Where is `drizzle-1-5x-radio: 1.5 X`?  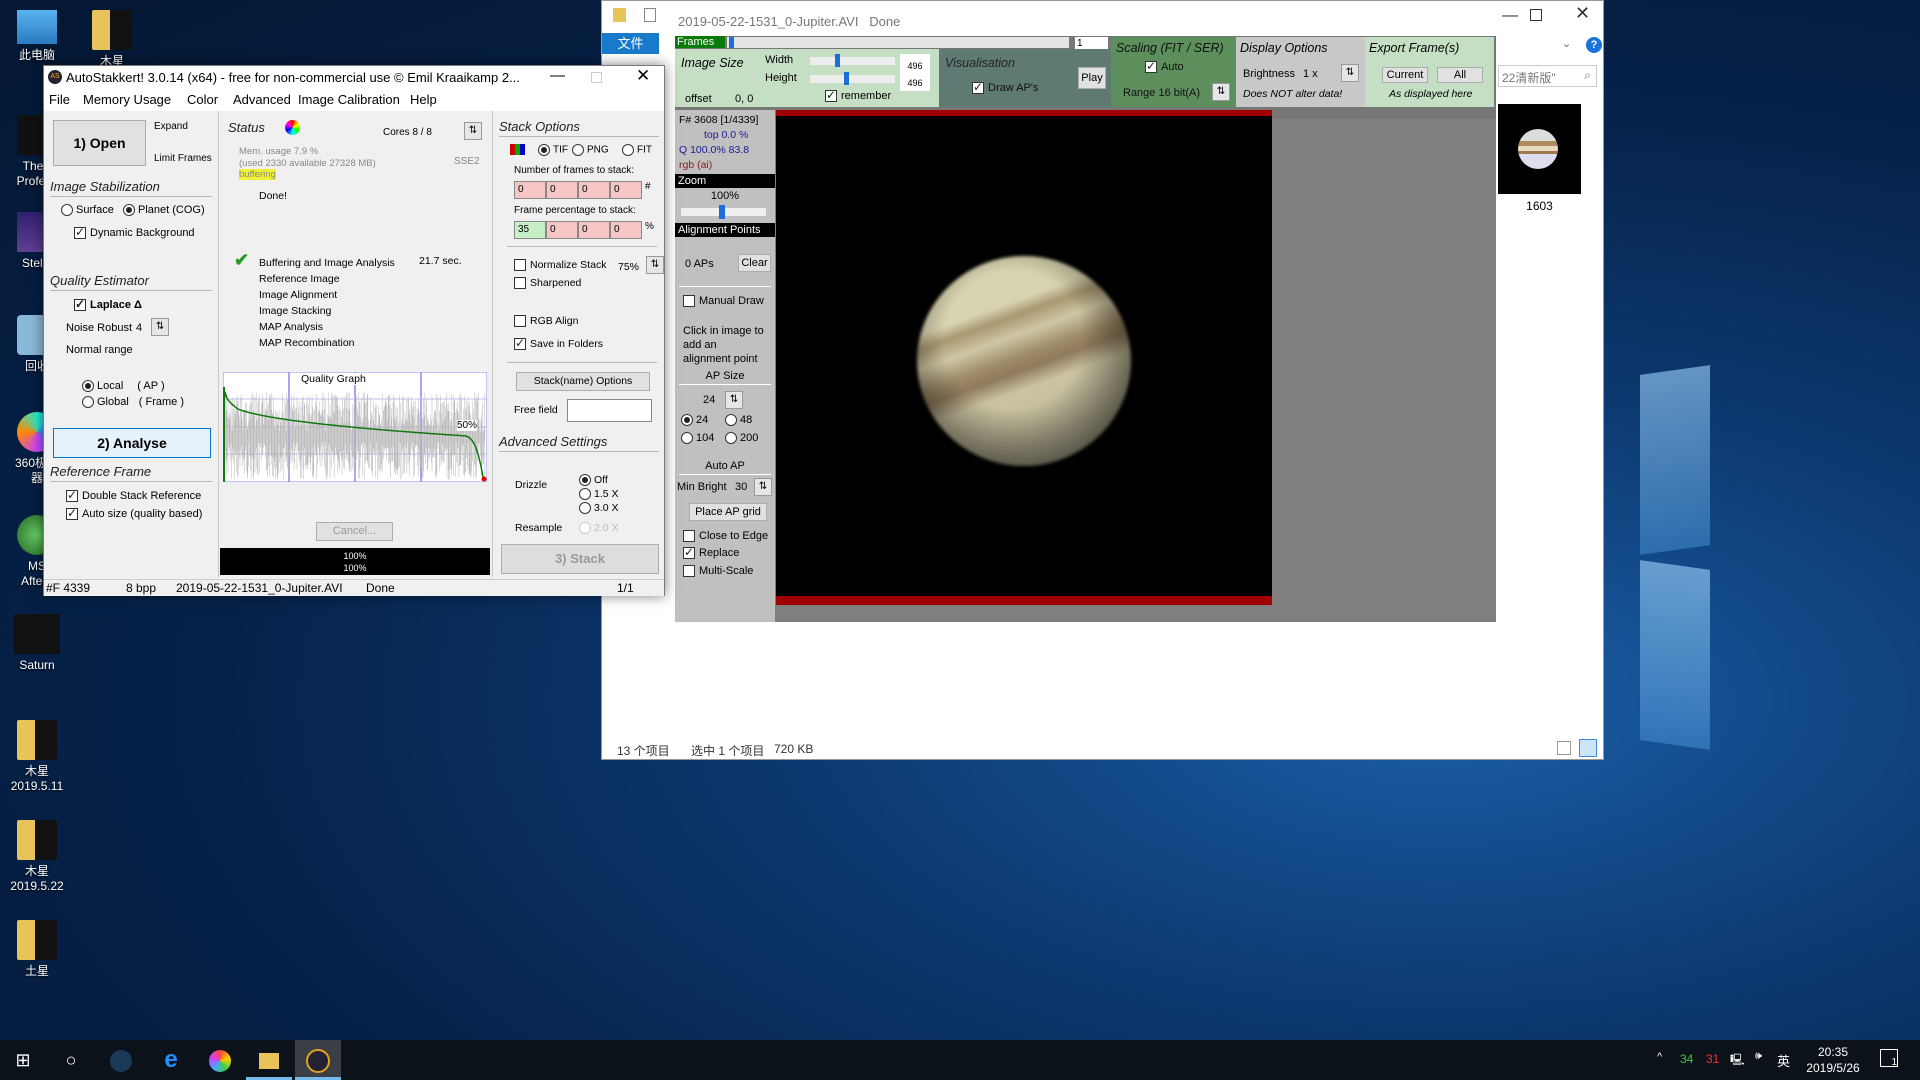
drizzle-1-5x-radio: 1.5 X is located at coordinates (599, 494).